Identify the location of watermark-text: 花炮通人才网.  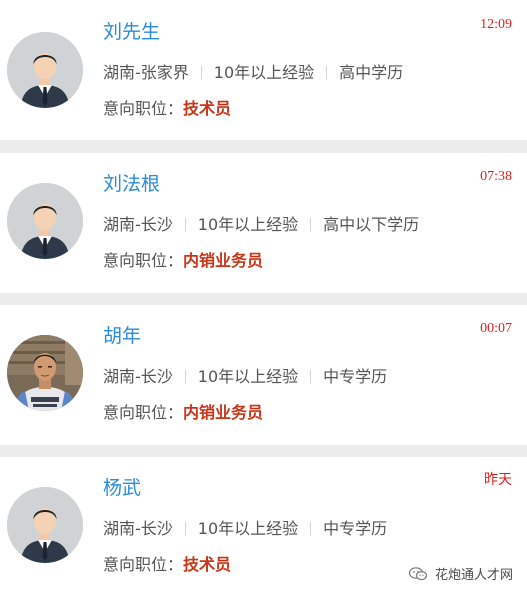
(473, 575).